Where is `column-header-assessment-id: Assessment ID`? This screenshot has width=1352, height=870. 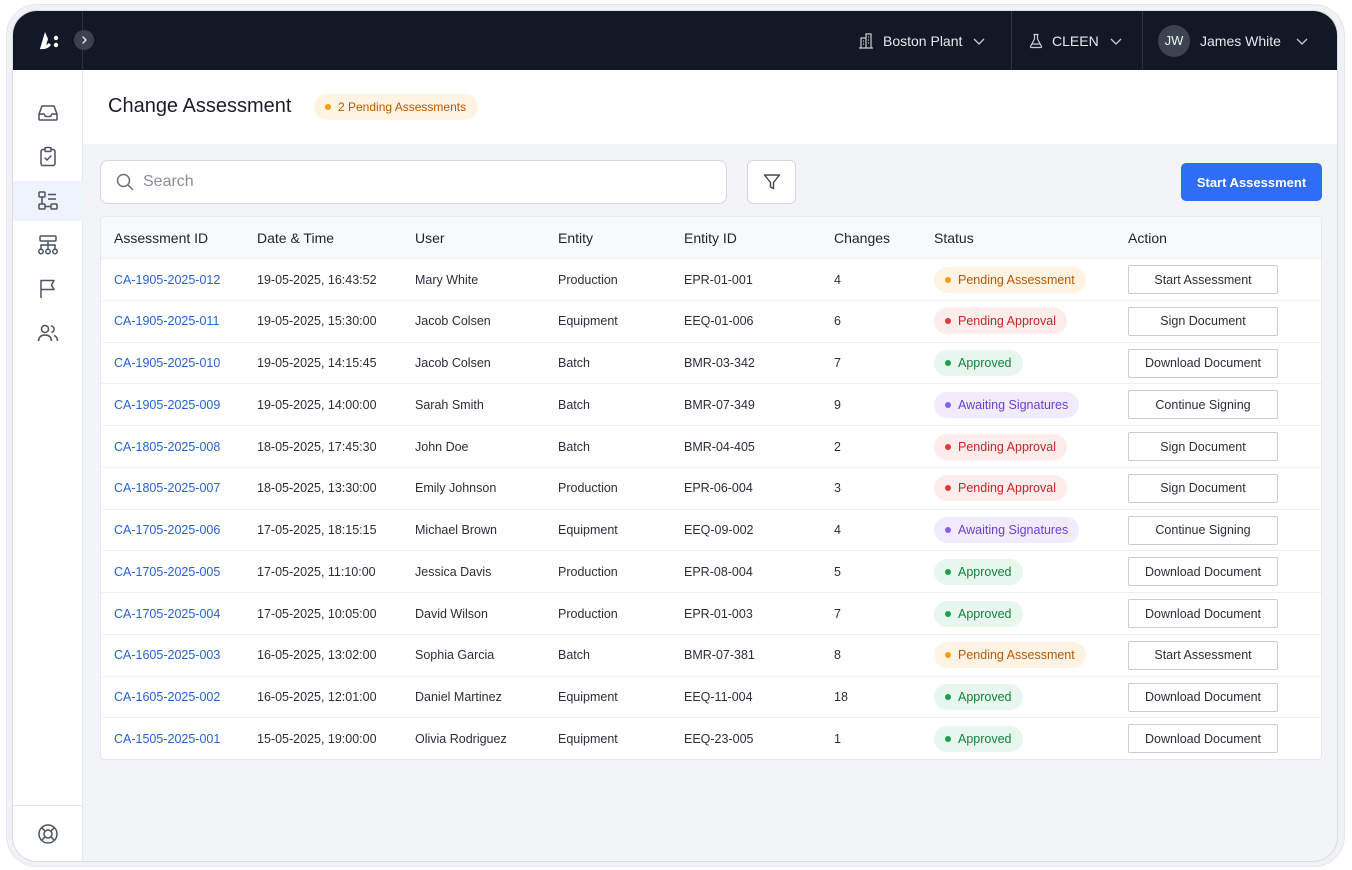
column-header-assessment-id: Assessment ID is located at coordinates (161, 238).